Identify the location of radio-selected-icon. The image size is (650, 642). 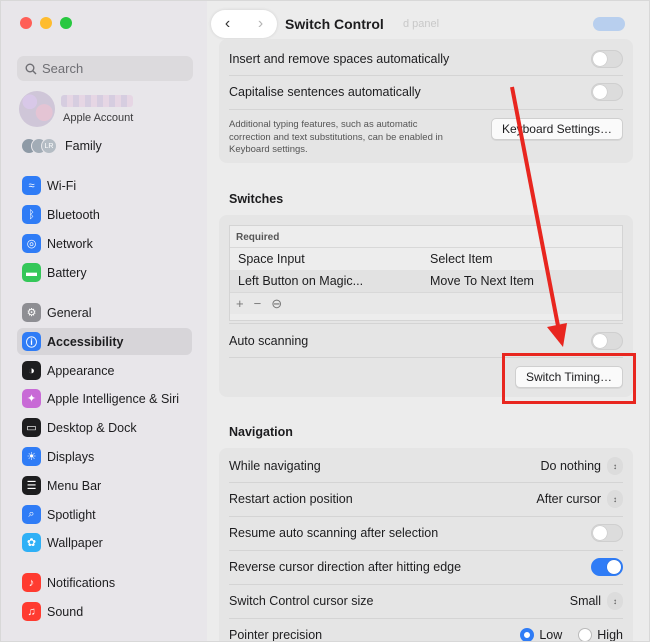
(527, 634).